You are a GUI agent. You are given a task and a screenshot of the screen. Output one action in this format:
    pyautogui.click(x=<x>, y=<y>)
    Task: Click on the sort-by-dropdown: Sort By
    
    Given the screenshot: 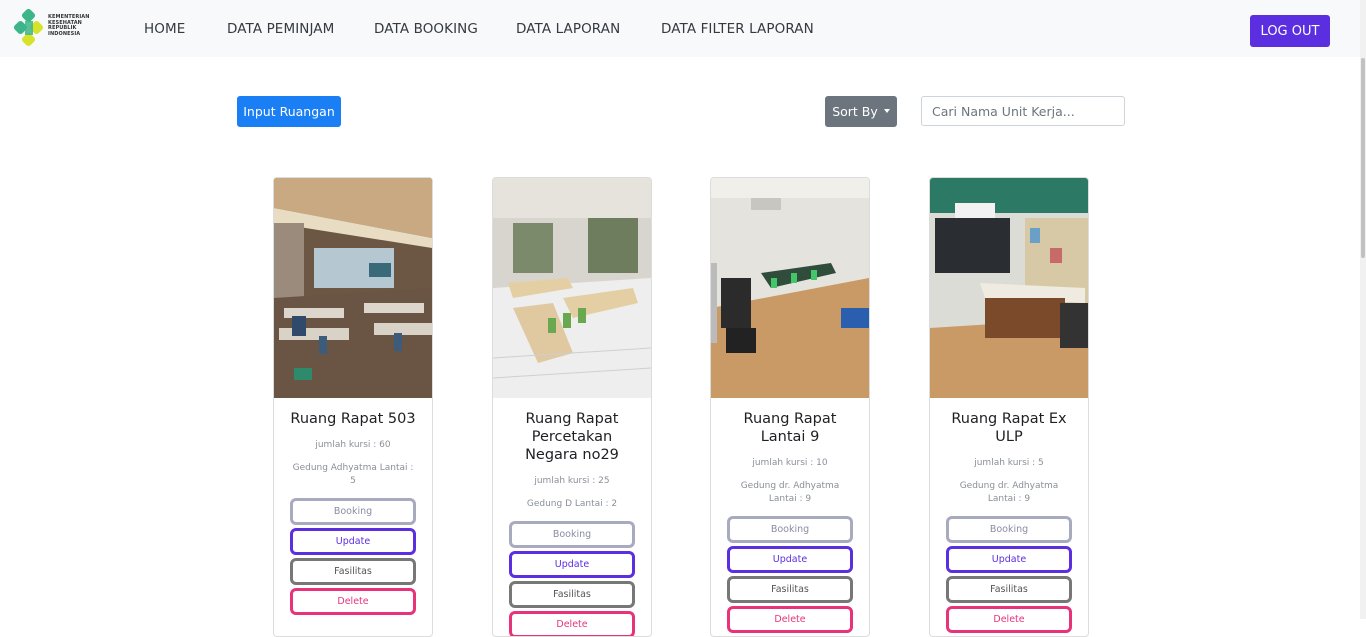 What is the action you would take?
    pyautogui.click(x=861, y=111)
    